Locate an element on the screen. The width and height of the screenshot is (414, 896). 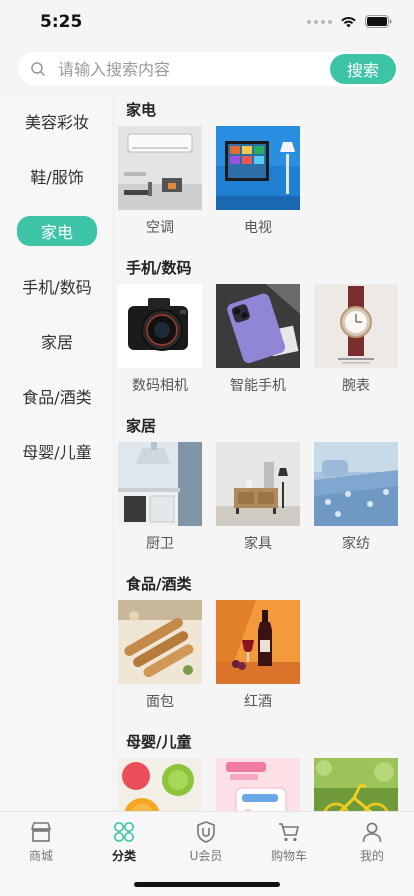
sidebar-item-label: 食品/酒类 is located at coordinates (57, 397).